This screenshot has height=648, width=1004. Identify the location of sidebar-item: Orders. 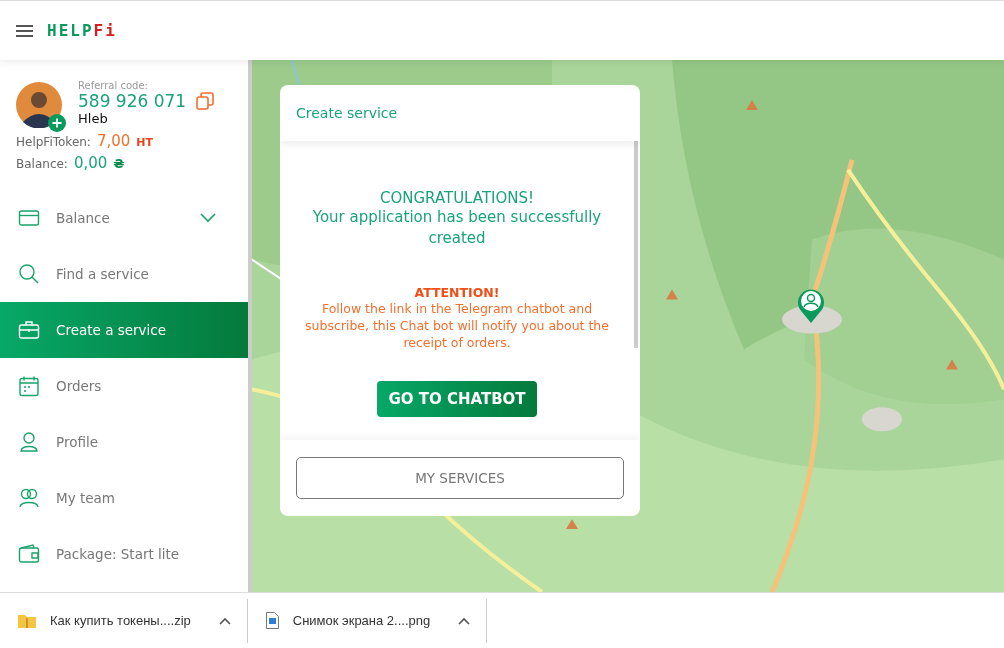
(124, 386).